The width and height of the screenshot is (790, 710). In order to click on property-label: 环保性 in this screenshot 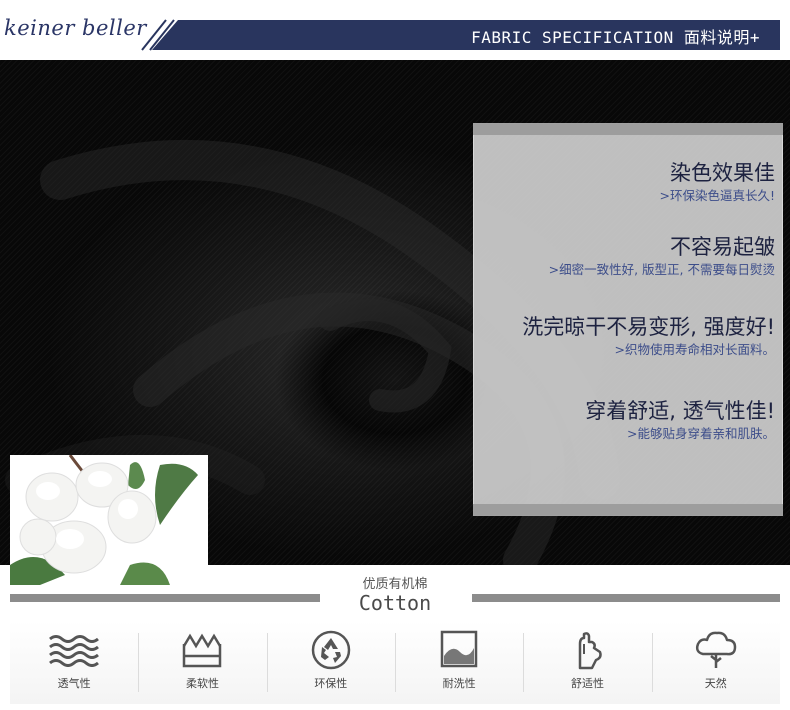, I will do `click(331, 683)`.